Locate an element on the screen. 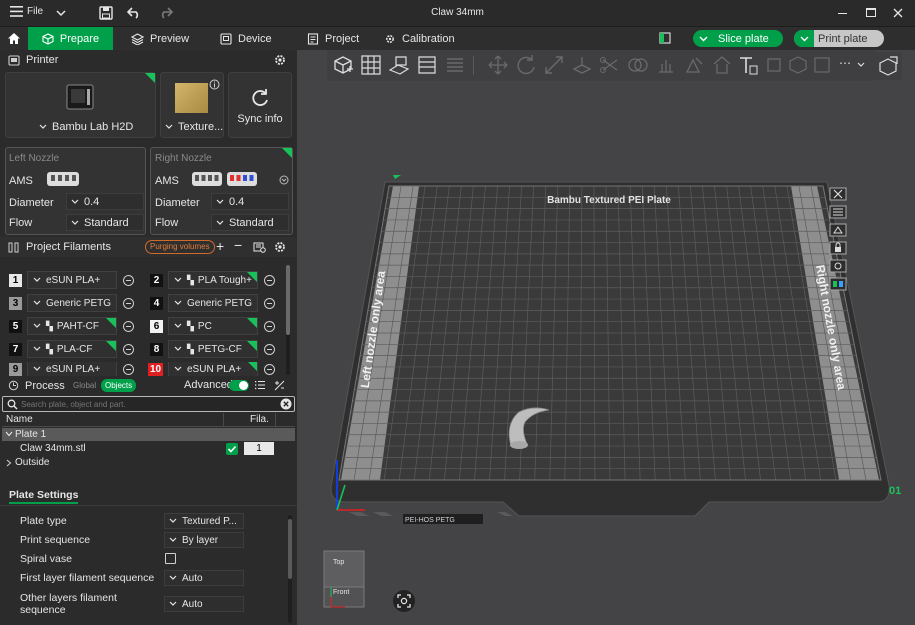  filament-settings-gear-icon is located at coordinates (280, 247).